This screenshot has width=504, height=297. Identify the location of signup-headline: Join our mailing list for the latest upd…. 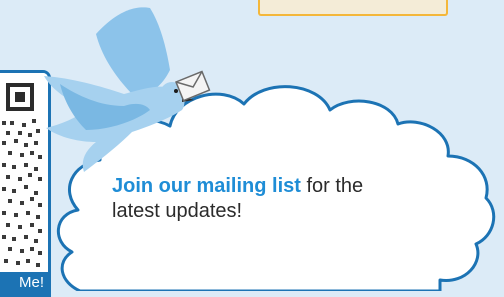
(262, 199).